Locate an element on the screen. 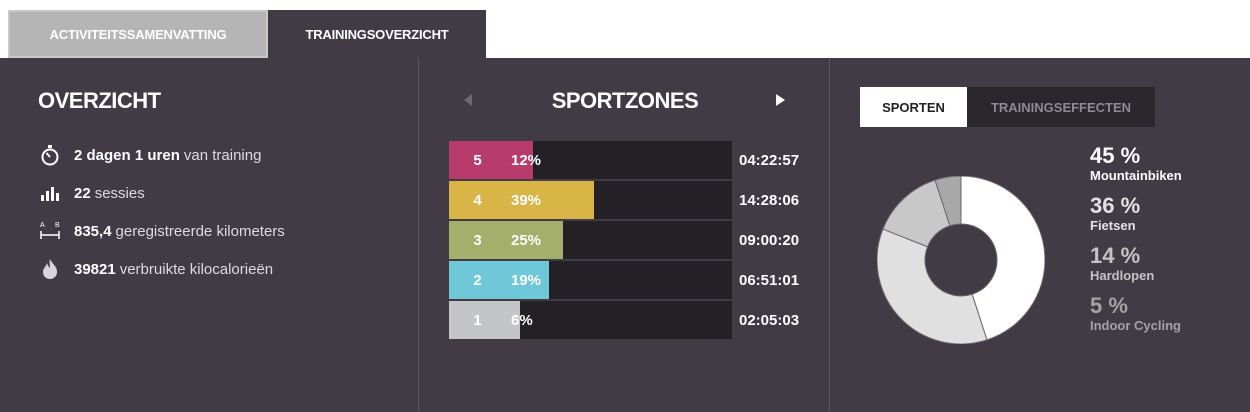  sportzone-percent: 12% is located at coordinates (526, 160).